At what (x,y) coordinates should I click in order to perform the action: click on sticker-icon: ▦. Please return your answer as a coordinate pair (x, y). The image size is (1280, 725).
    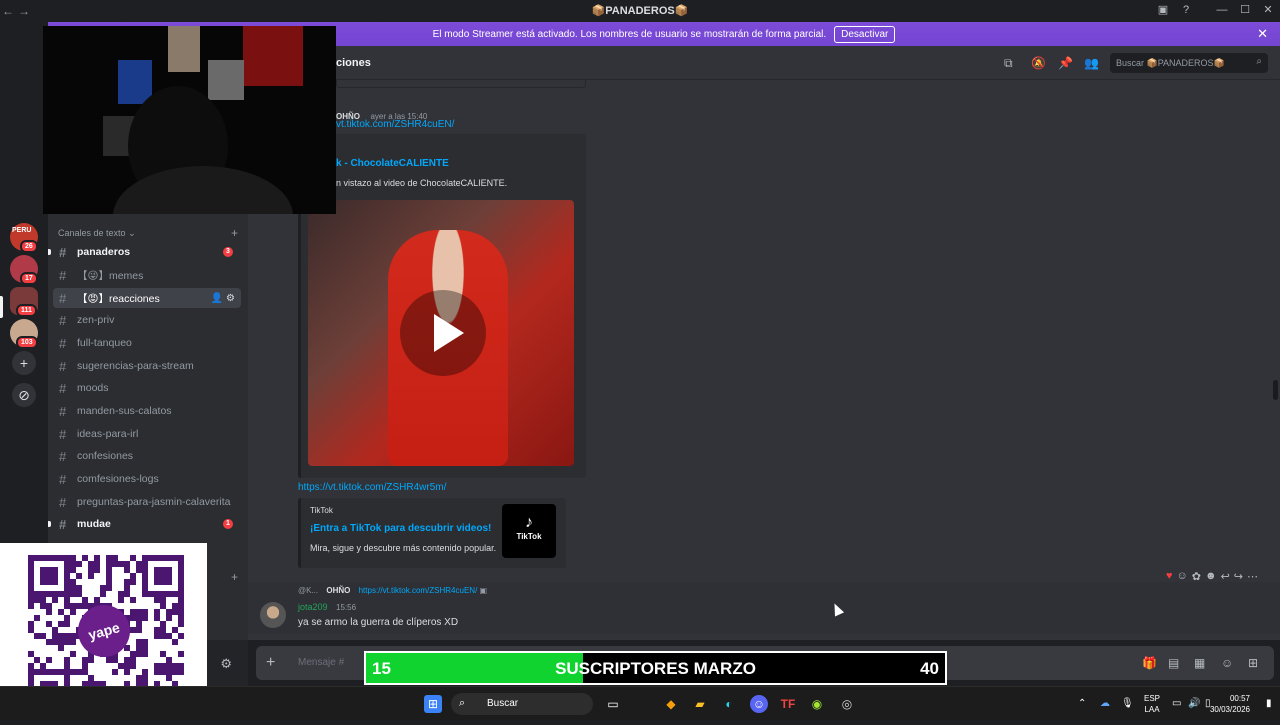
    Looking at the image, I should click on (1199, 663).